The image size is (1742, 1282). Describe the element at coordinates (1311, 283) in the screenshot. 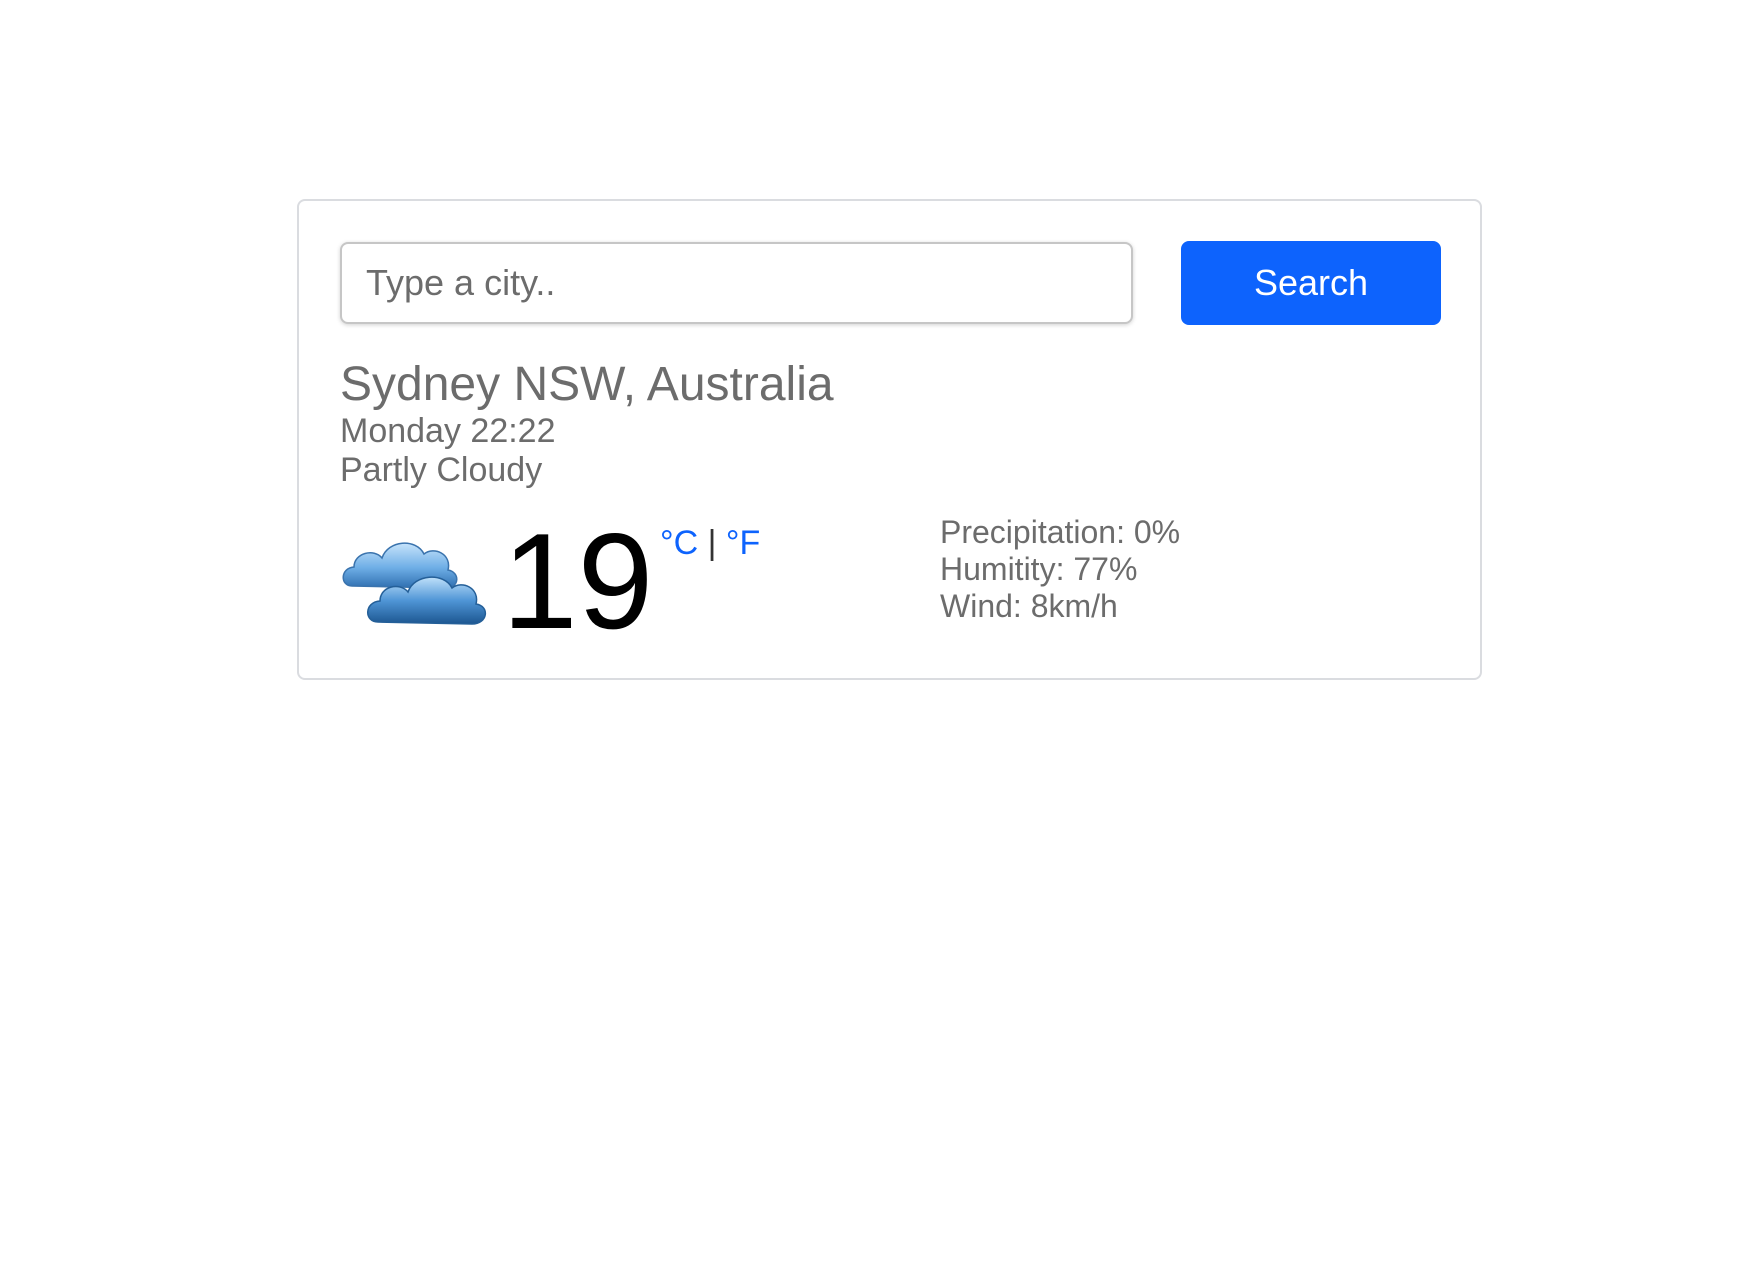

I see `search-button: Search` at that location.